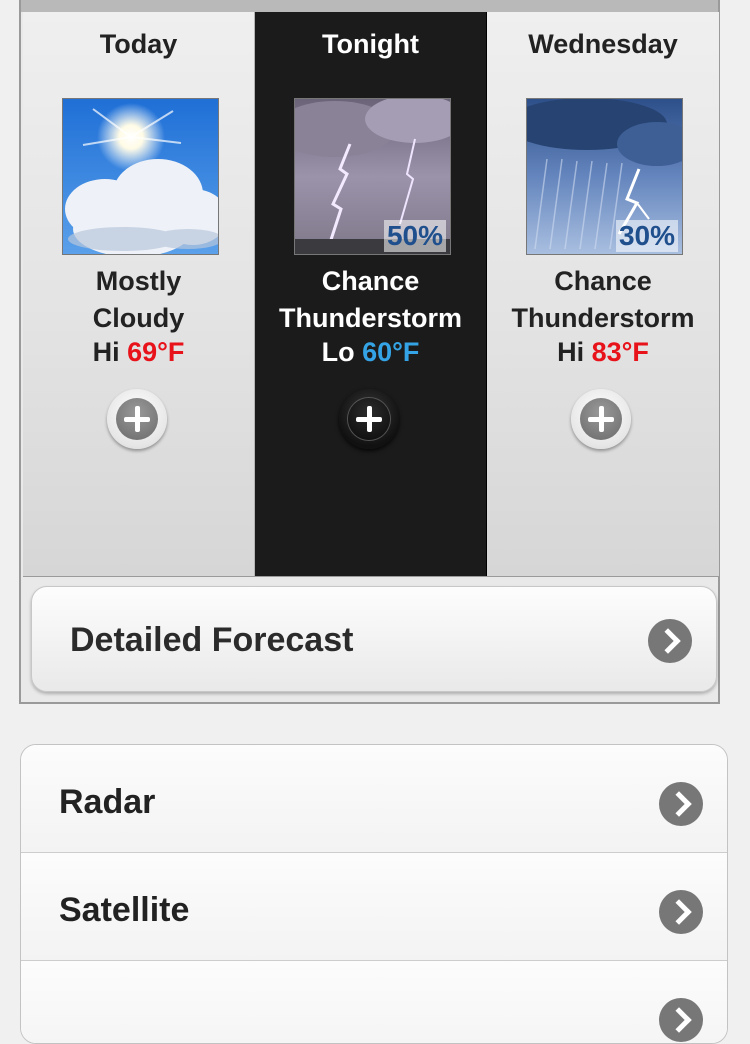  What do you see at coordinates (138, 299) in the screenshot?
I see `condition-text: Mostly Cloudy` at bounding box center [138, 299].